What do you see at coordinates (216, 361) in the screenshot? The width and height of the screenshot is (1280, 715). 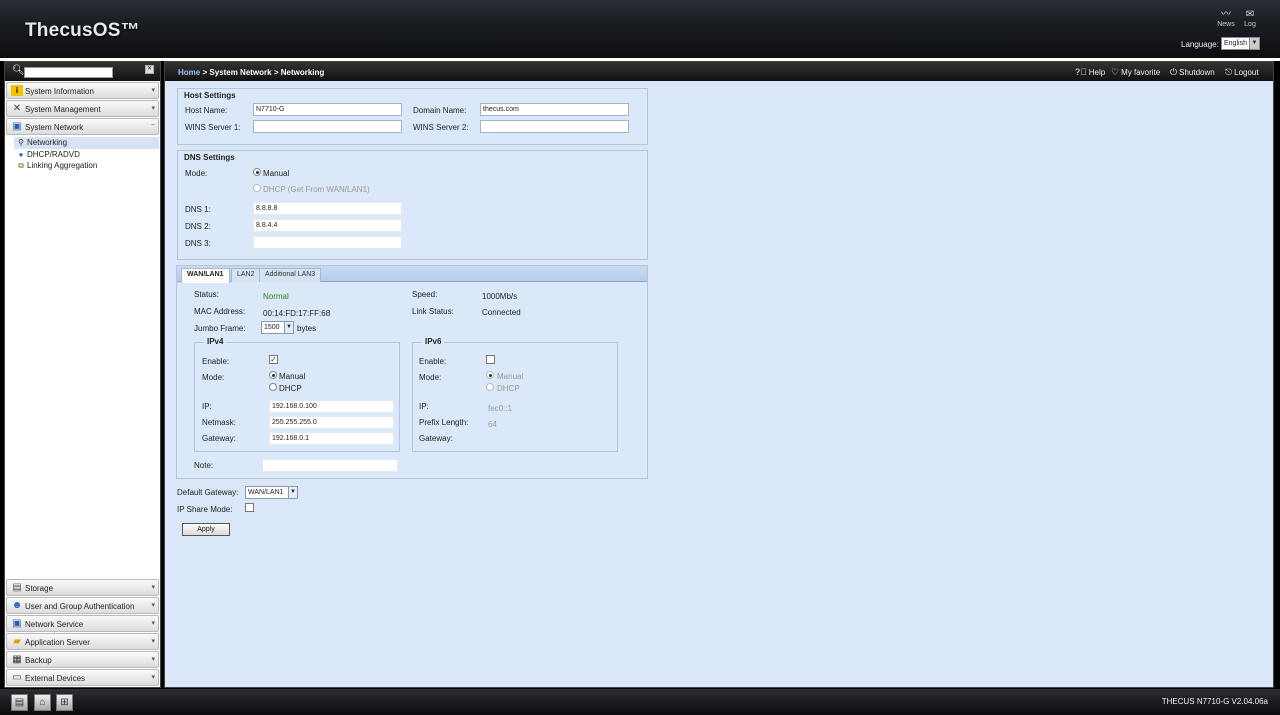 I see `ipv4-enable-label: Enable:` at bounding box center [216, 361].